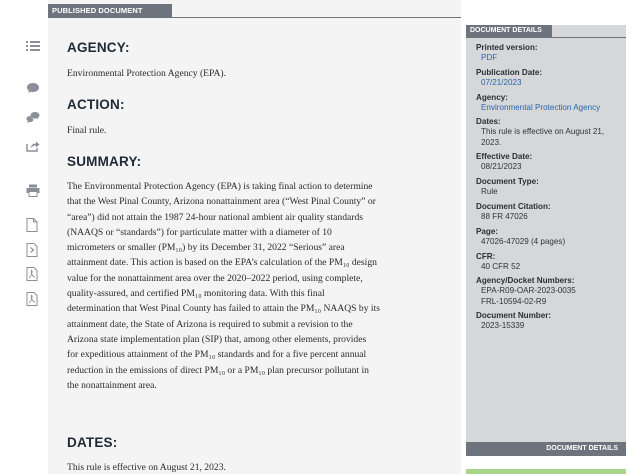 The width and height of the screenshot is (631, 475). What do you see at coordinates (523, 241) in the screenshot?
I see `detail-value: 47026-47029 (4 pages)` at bounding box center [523, 241].